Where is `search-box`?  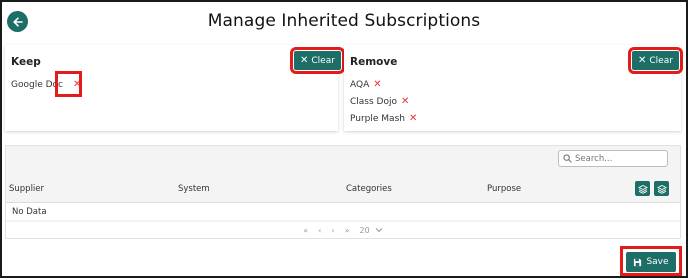 search-box is located at coordinates (613, 158).